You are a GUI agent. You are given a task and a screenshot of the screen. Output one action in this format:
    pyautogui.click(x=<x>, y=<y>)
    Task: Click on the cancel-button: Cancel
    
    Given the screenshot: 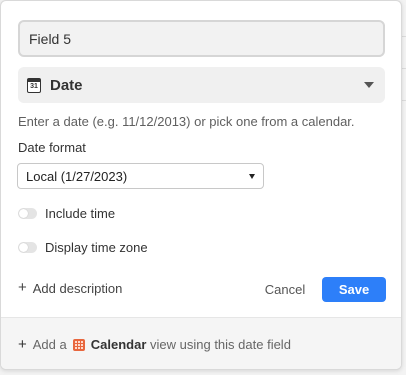 What is the action you would take?
    pyautogui.click(x=285, y=289)
    